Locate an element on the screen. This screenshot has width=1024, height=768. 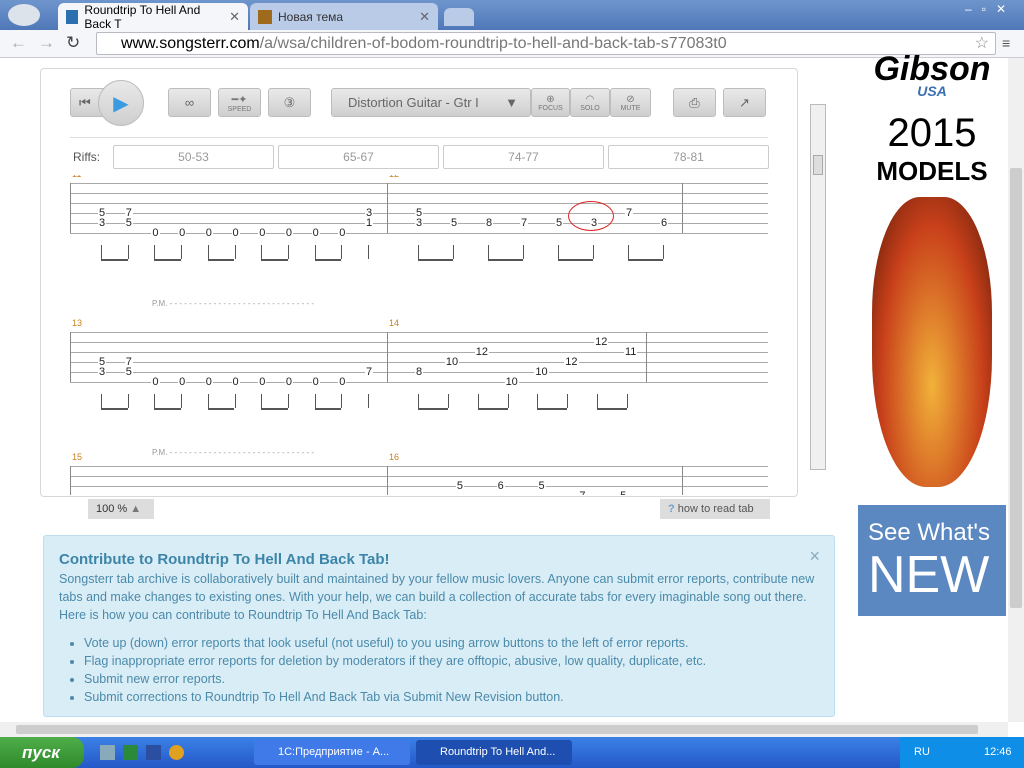
reload-icon: ↻ is located at coordinates (73, 43).